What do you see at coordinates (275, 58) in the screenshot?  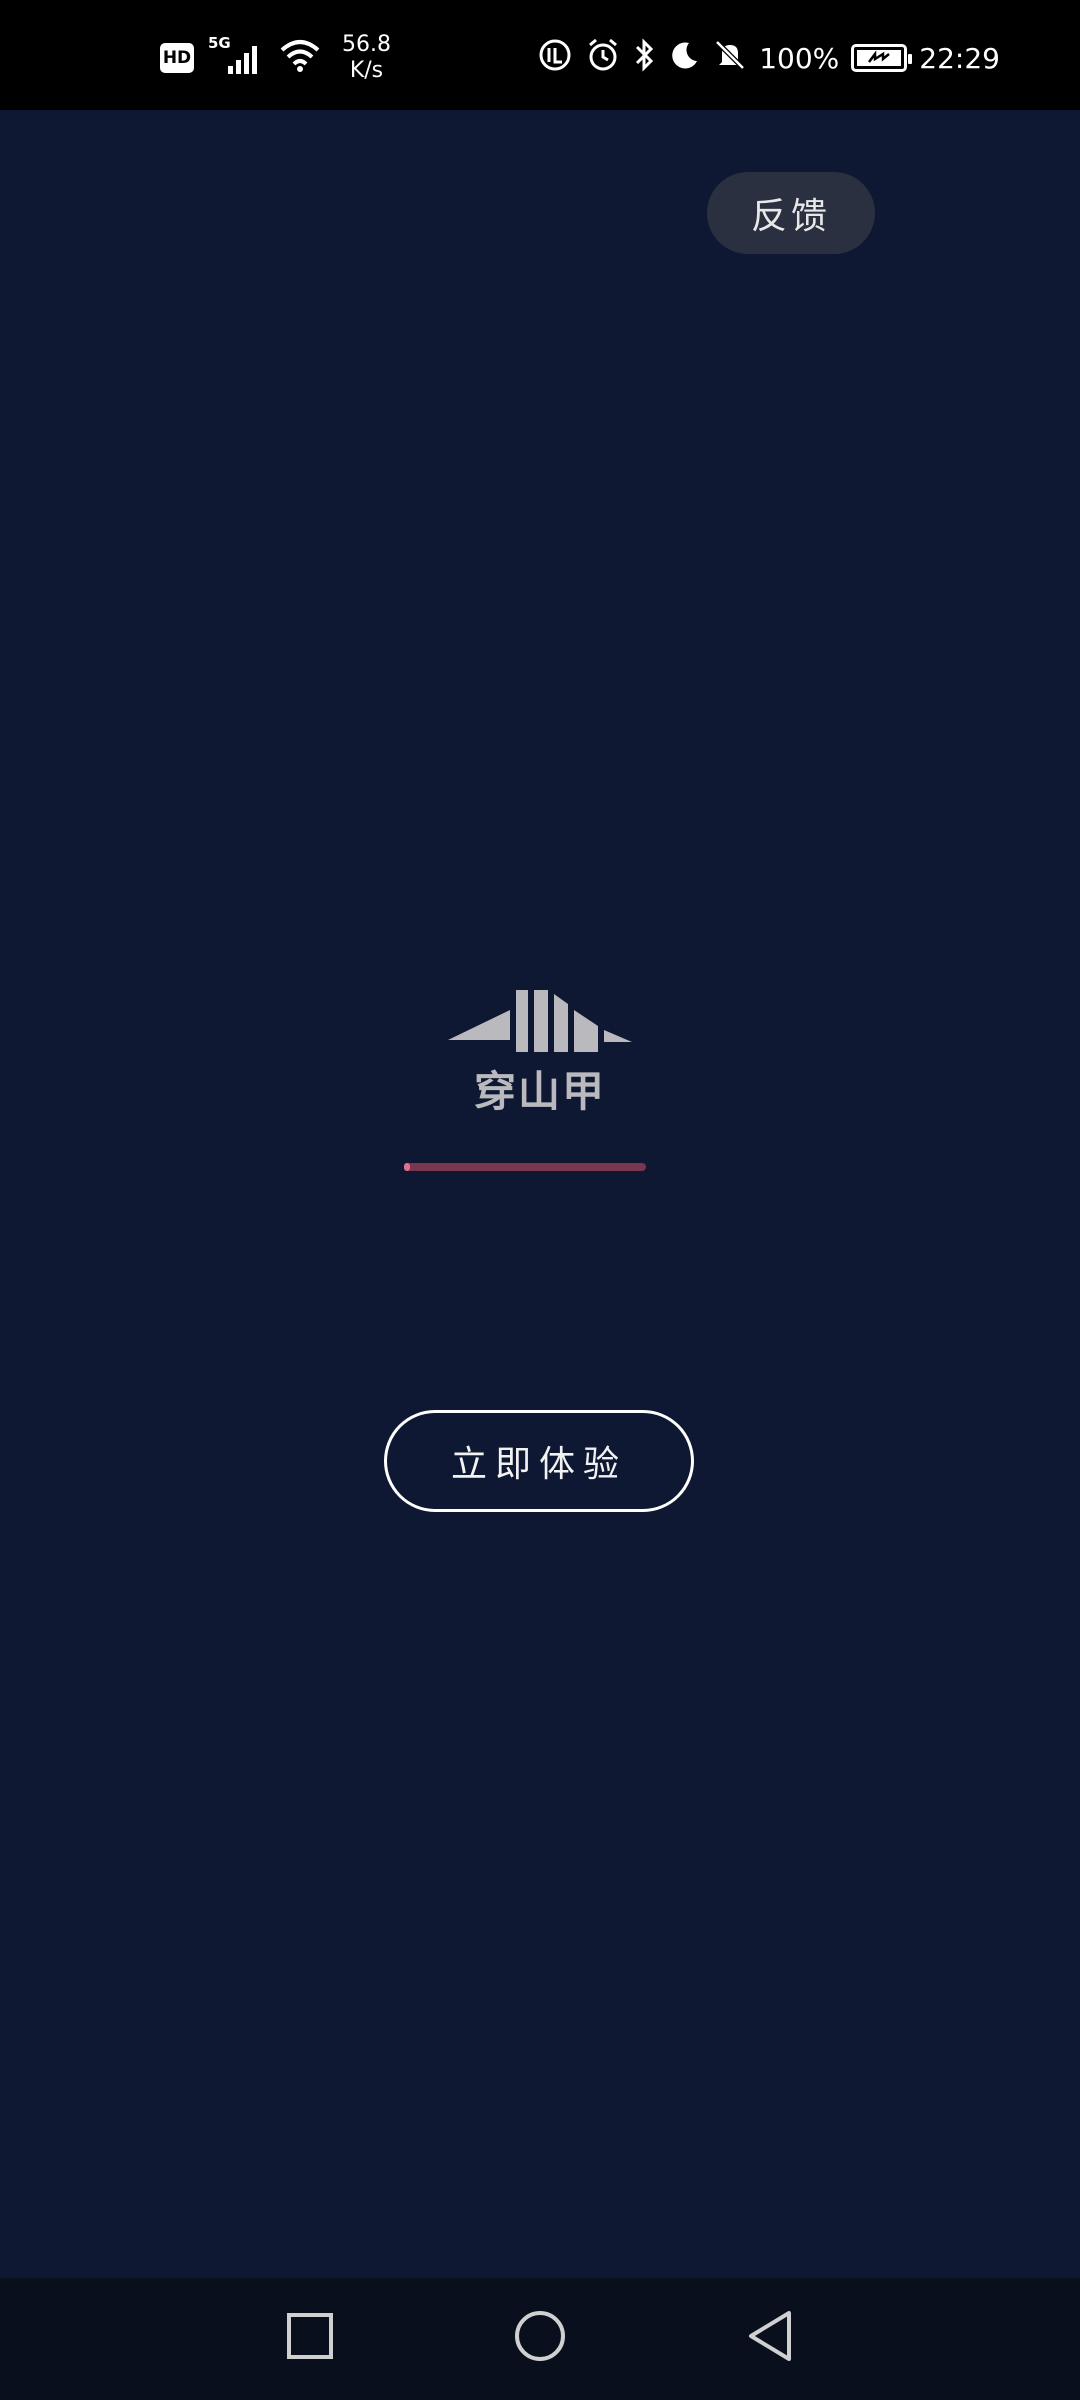 I see `status-bar-left: HD 5G 56.8 K/s` at bounding box center [275, 58].